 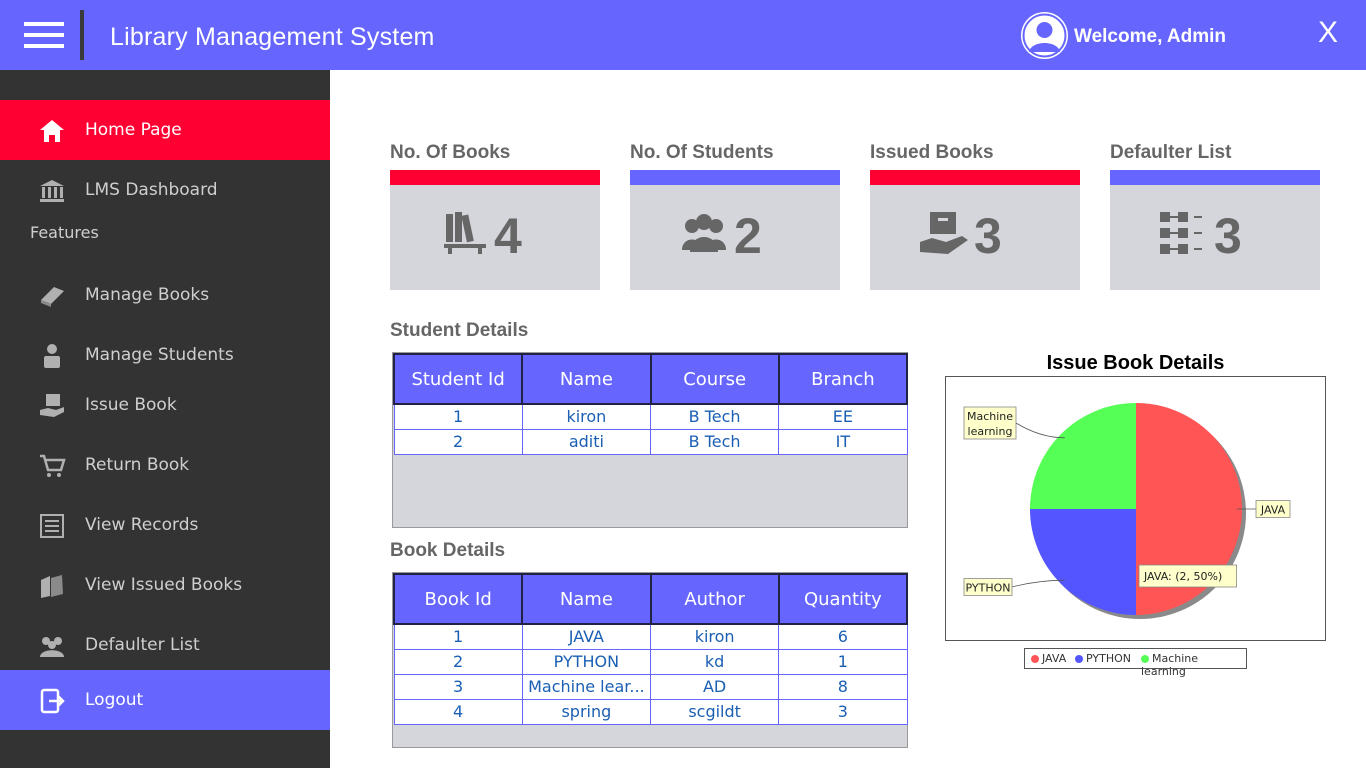 I want to click on column-header: Quantity, so click(x=843, y=599).